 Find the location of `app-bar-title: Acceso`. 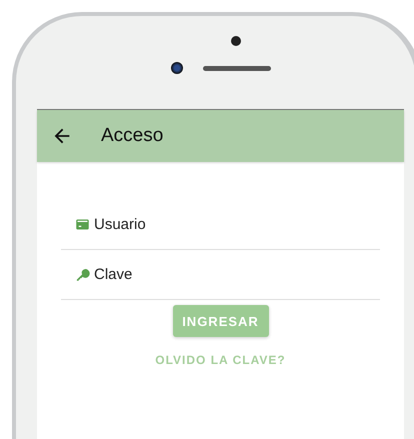

app-bar-title: Acceso is located at coordinates (132, 136).